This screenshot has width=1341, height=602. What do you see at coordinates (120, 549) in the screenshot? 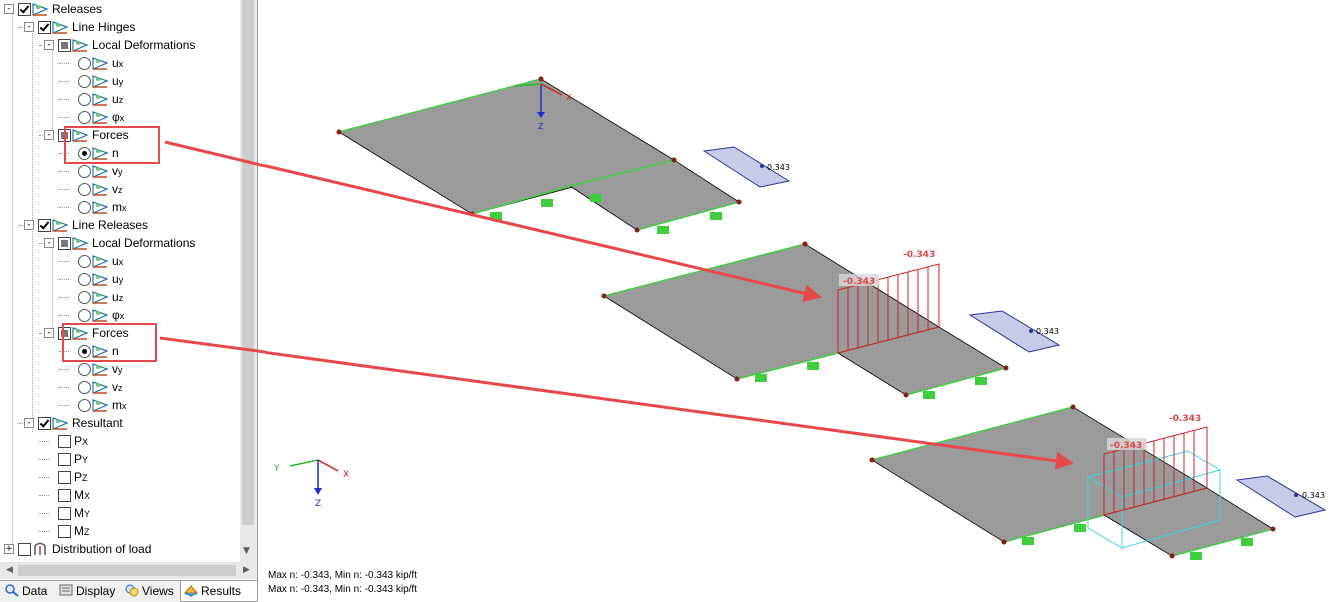
I see `tree-row: + Distribution of load` at bounding box center [120, 549].